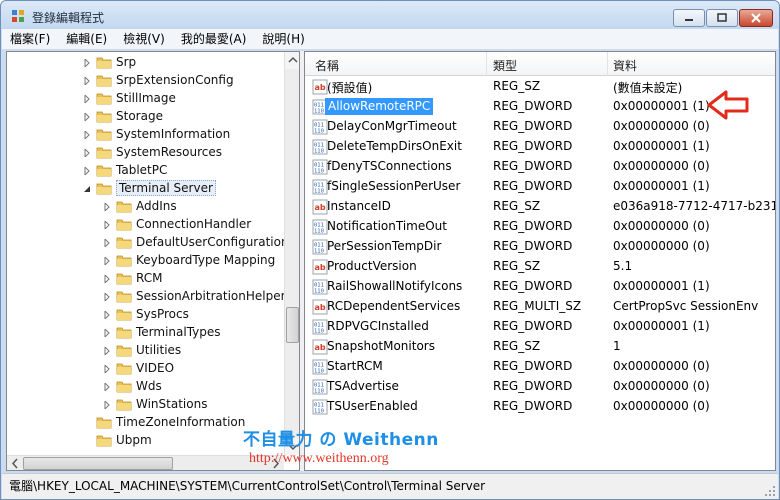  I want to click on value-name: RDPVGCInstalled, so click(378, 326).